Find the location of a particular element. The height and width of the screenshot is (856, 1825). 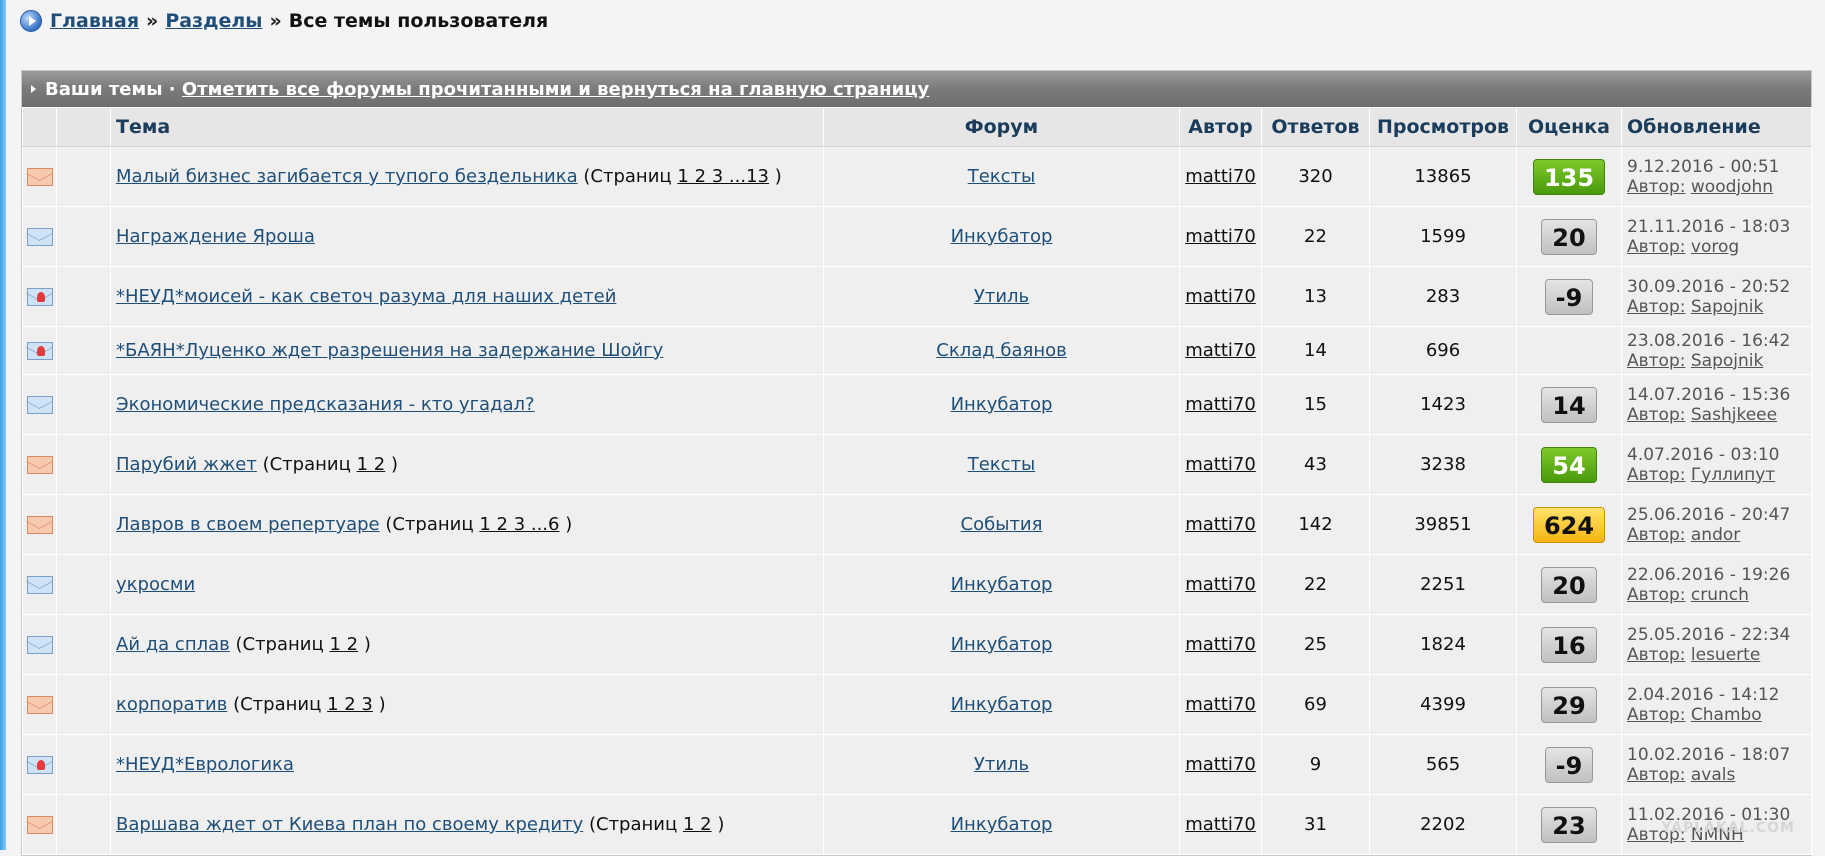

updated-author-link: crunch is located at coordinates (1720, 595).